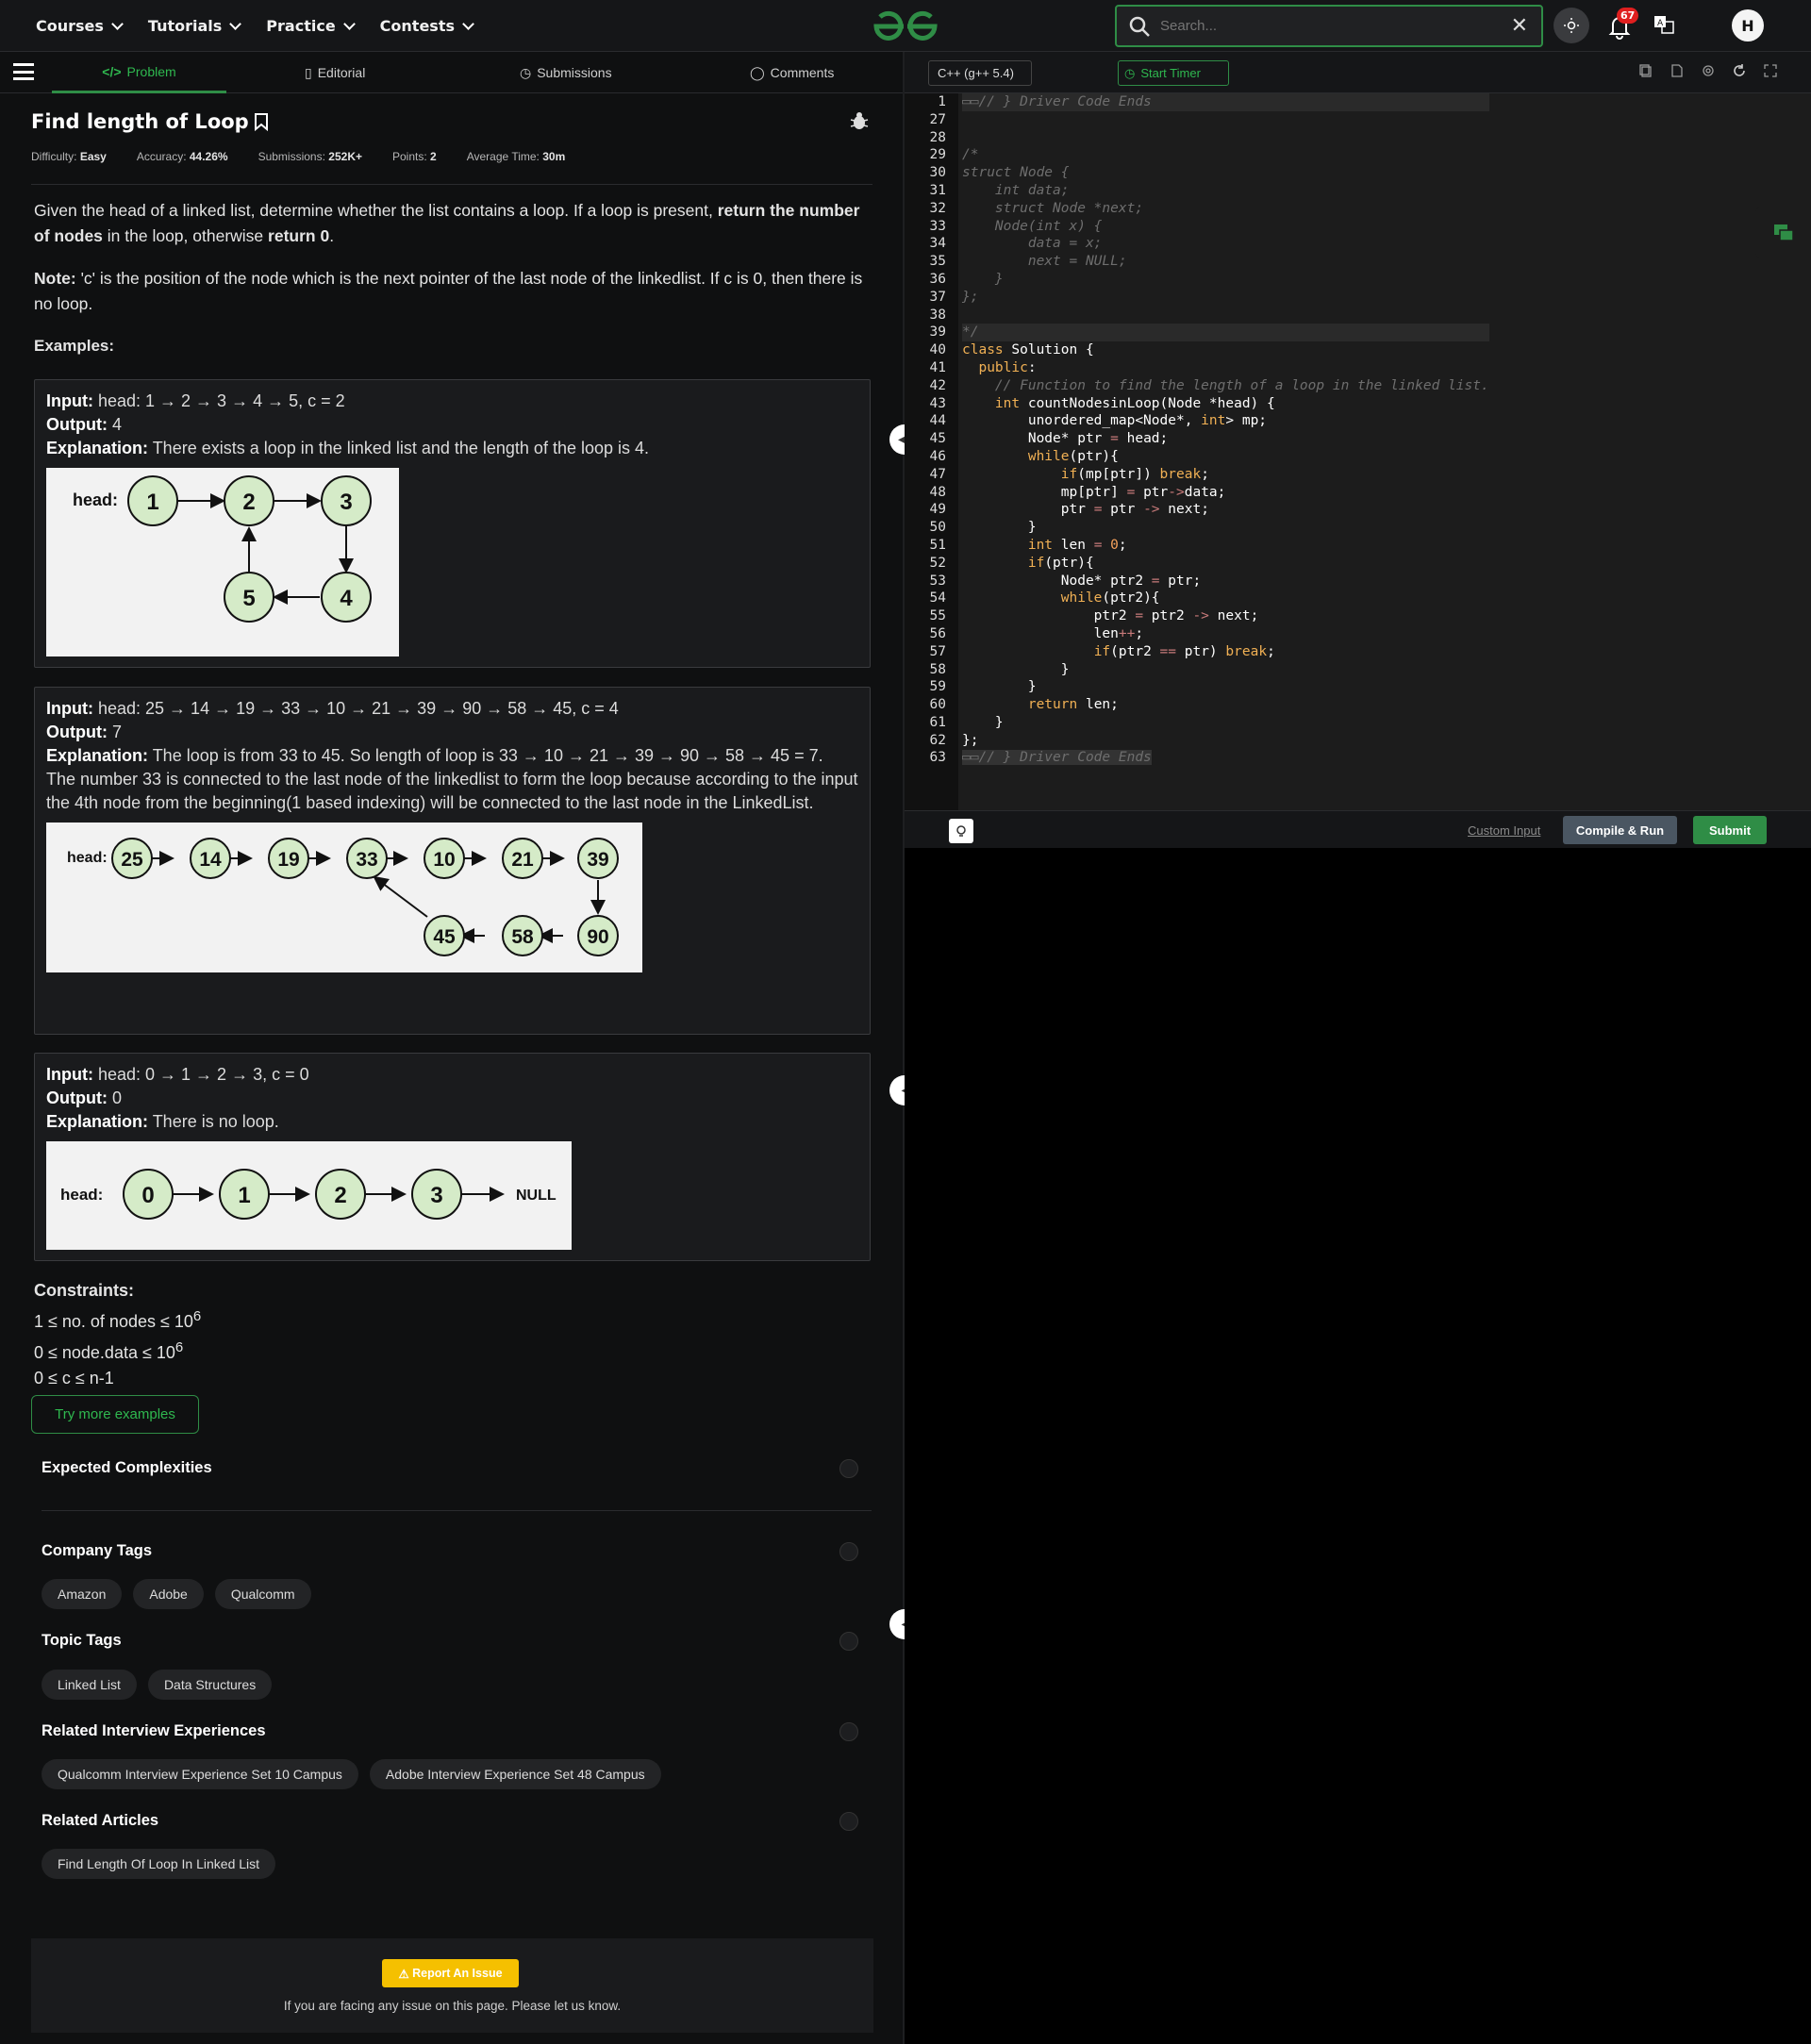  Describe the element at coordinates (346, 503) in the screenshot. I see `node-value: 3` at that location.